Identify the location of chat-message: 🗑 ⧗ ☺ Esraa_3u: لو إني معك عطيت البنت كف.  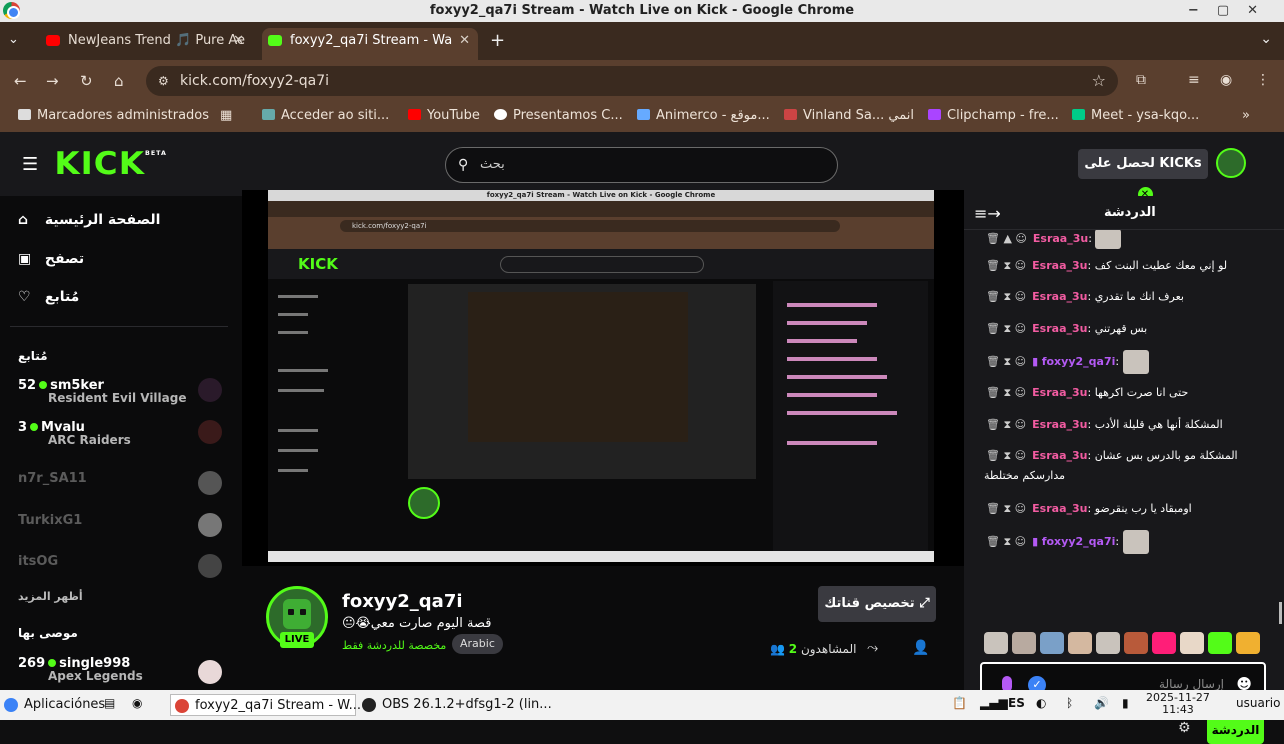
(1131, 266).